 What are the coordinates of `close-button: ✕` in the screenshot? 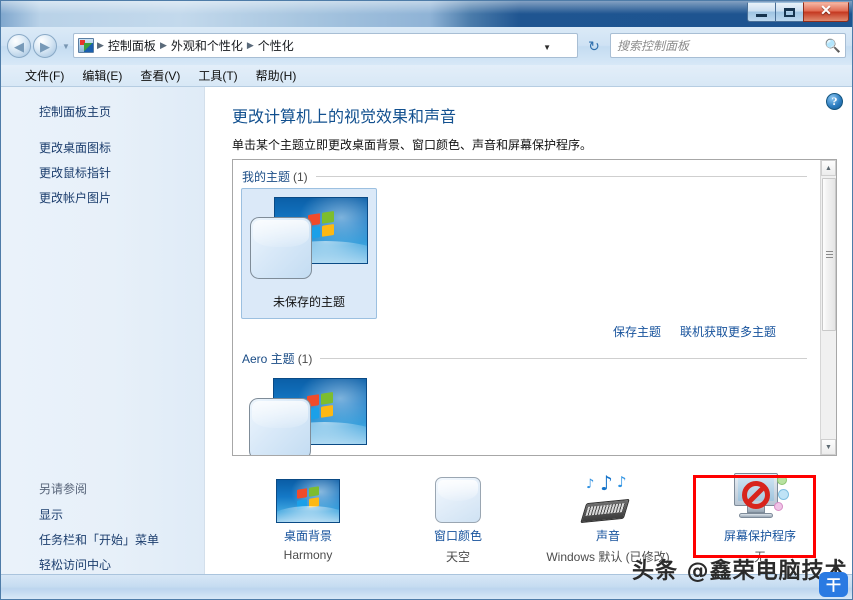 It's located at (826, 12).